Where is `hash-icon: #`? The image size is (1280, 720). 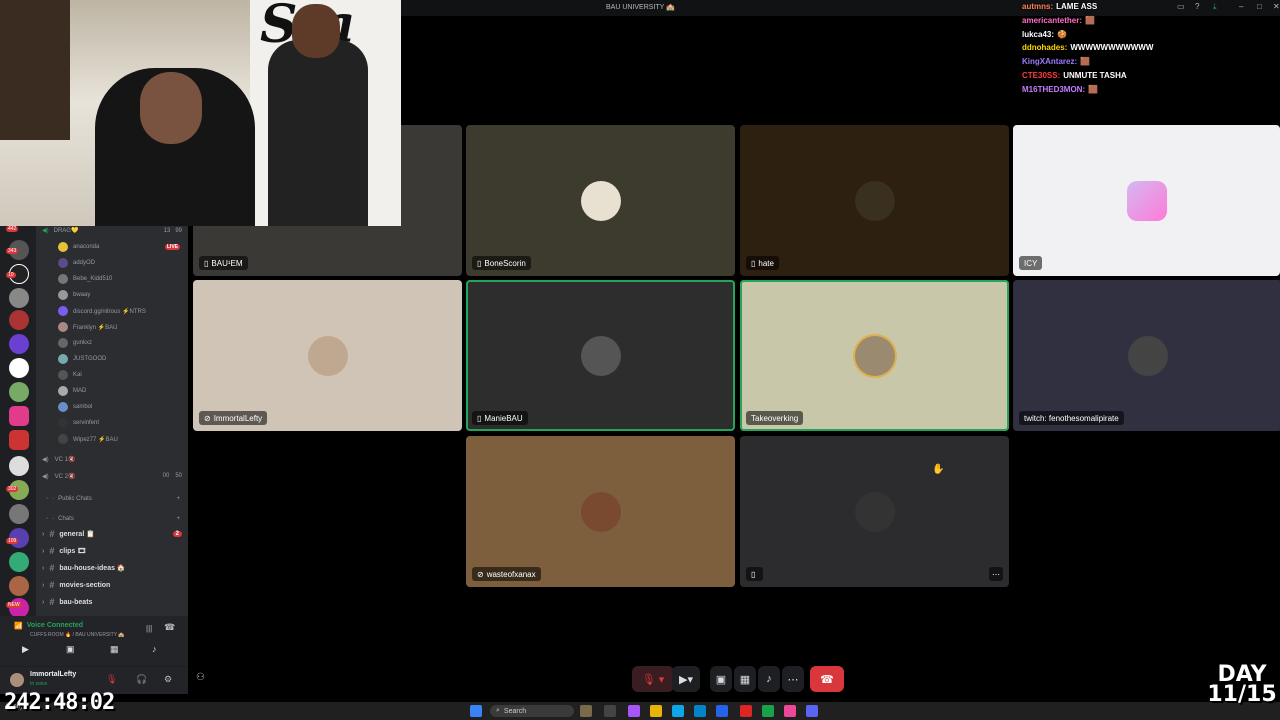
hash-icon: # is located at coordinates (52, 568).